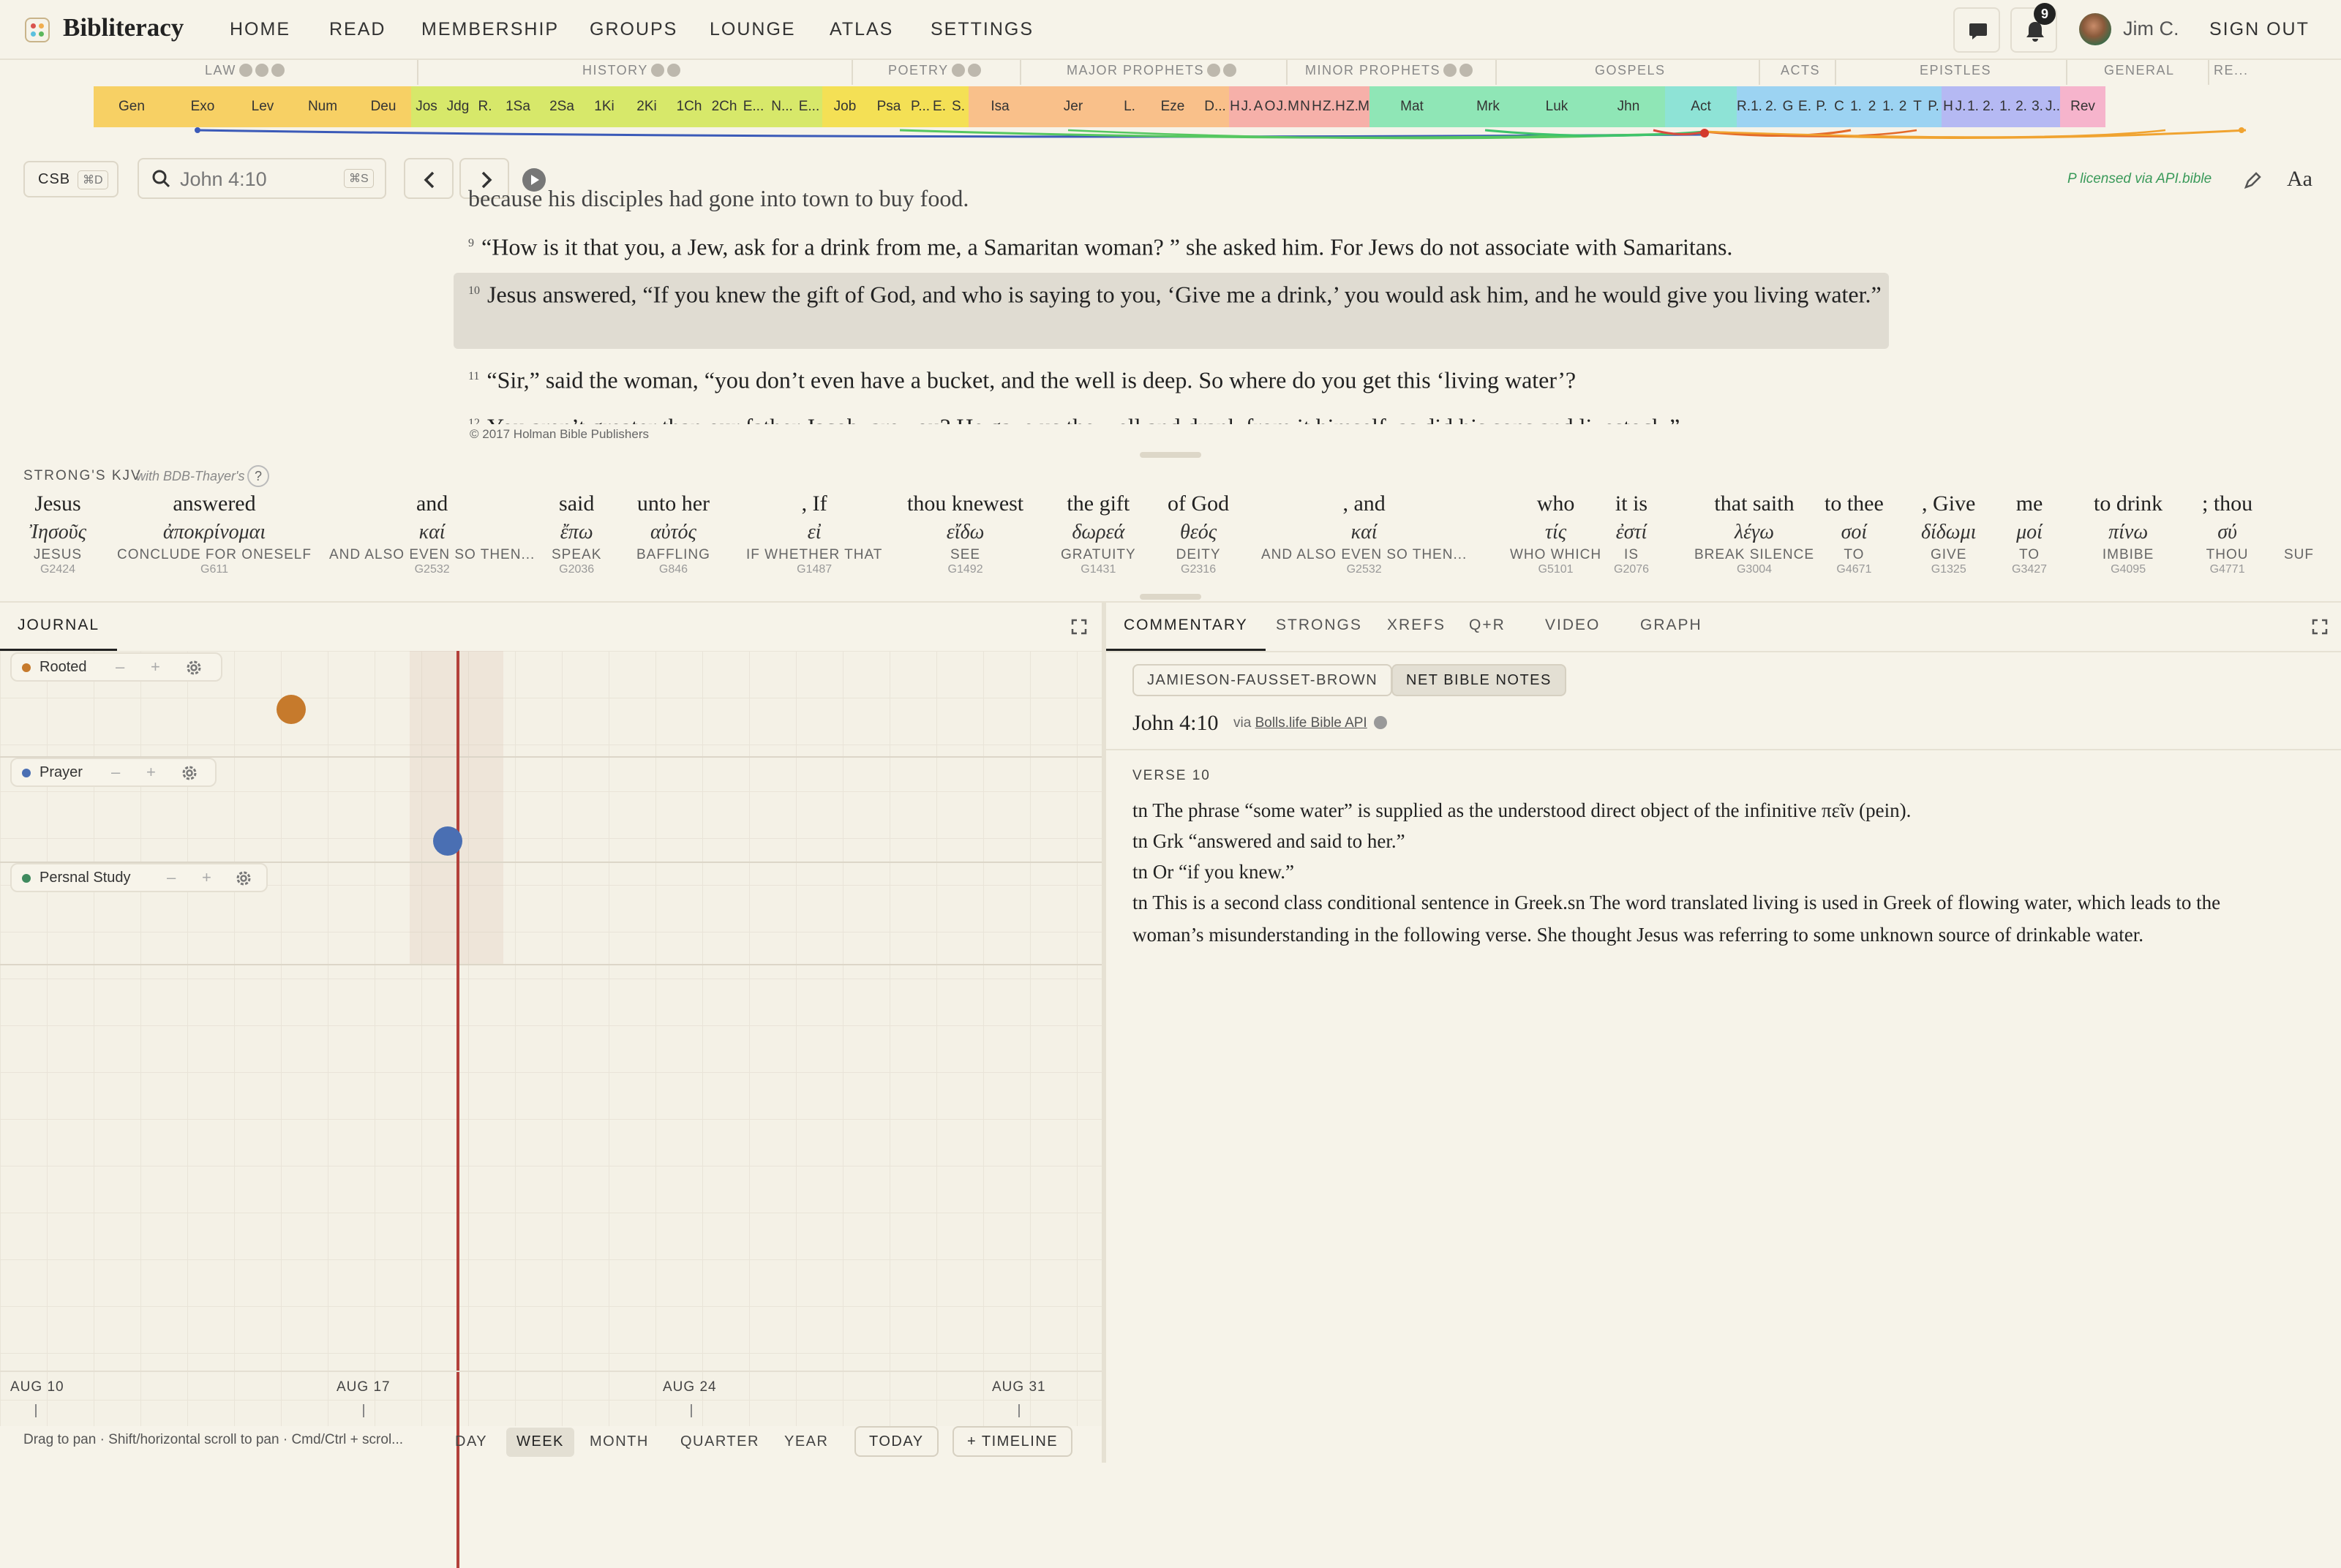  I want to click on add-timeline-button: + TIMELINE, so click(1012, 1441).